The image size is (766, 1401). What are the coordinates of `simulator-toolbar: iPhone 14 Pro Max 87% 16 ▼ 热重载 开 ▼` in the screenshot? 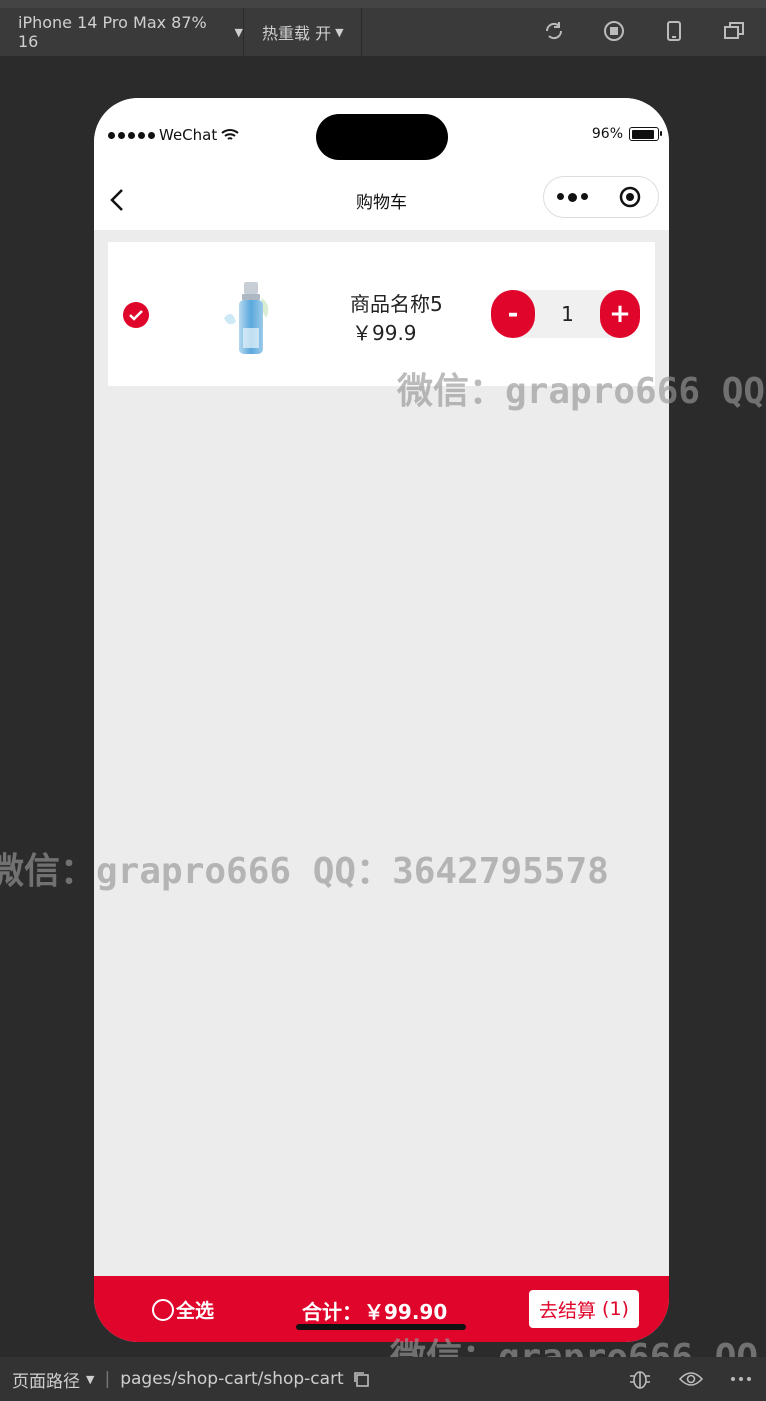 It's located at (383, 28).